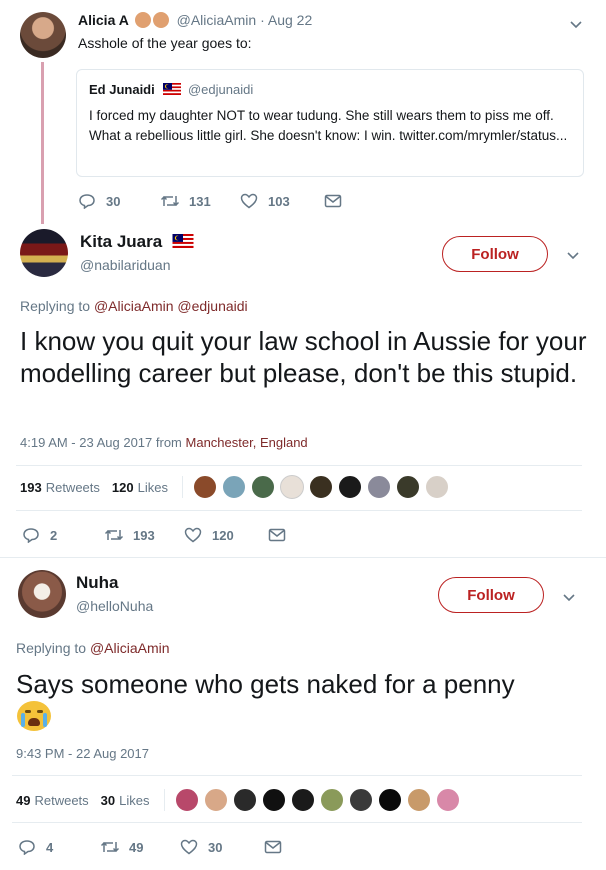 The image size is (606, 870). I want to click on handle: @helloNuha, so click(114, 606).